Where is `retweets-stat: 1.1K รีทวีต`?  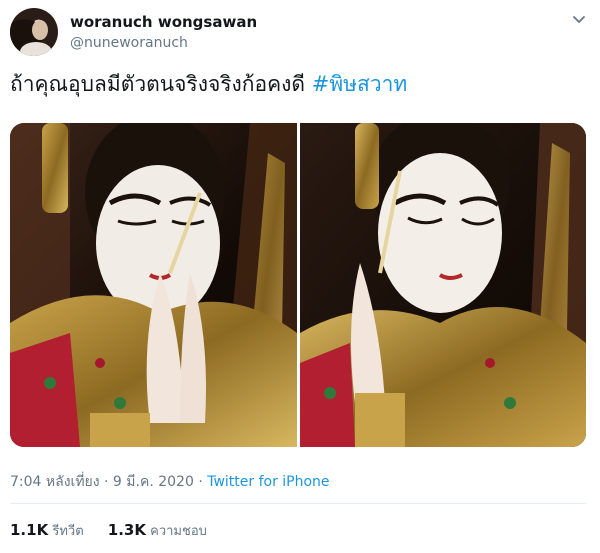 retweets-stat: 1.1K รีทวีต is located at coordinates (47, 530).